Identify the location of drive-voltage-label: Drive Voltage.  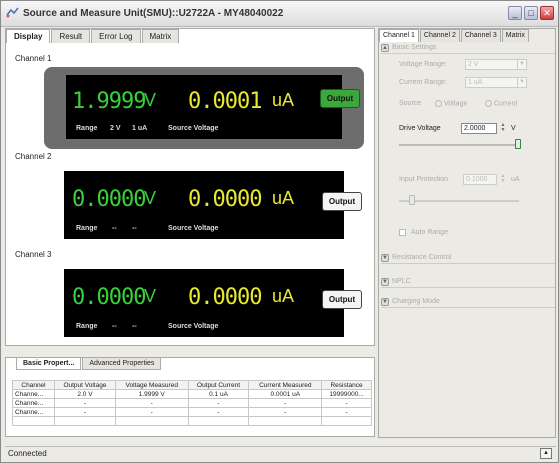
(420, 128).